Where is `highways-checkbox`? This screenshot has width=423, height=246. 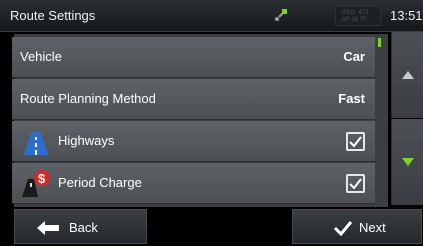
highways-checkbox is located at coordinates (355, 141).